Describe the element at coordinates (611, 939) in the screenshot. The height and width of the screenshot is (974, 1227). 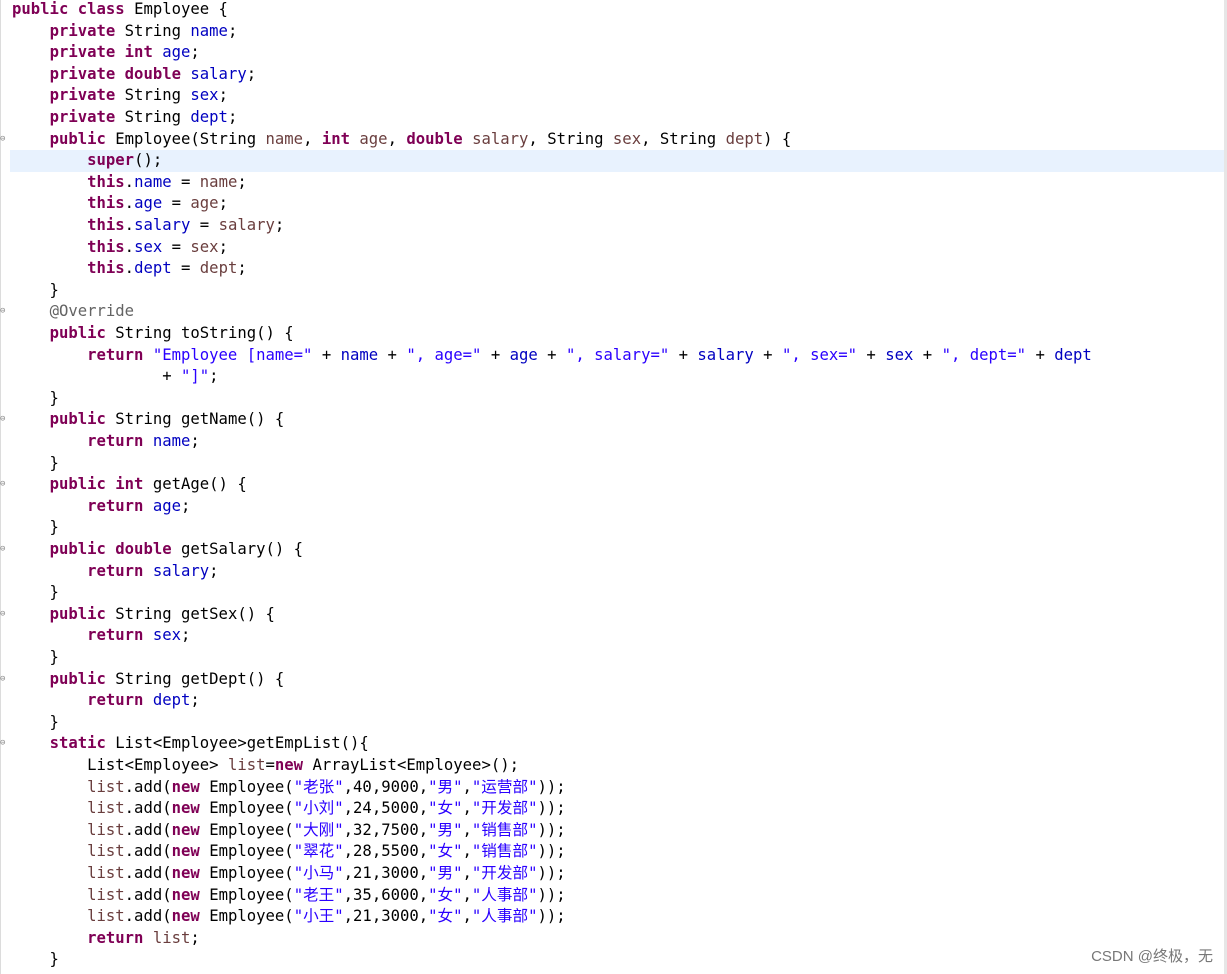
I see `code-line: return list;` at that location.